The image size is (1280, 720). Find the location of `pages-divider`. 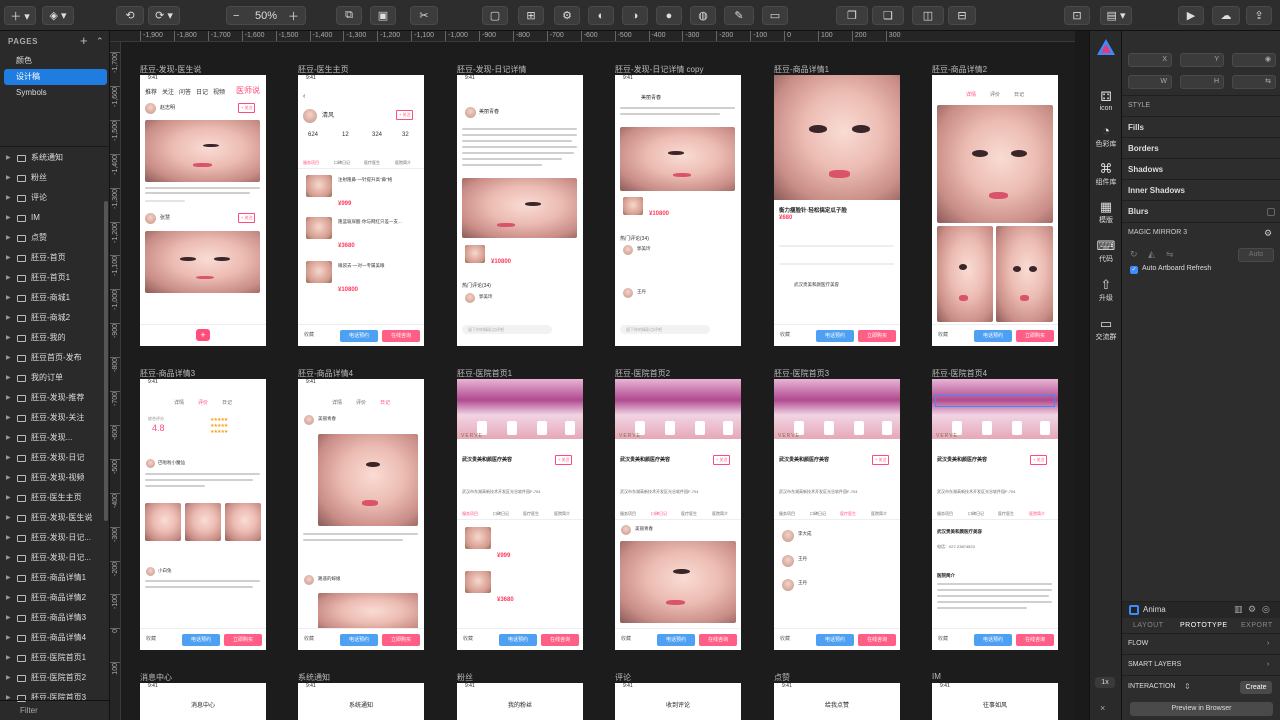

pages-divider is located at coordinates (55, 146).